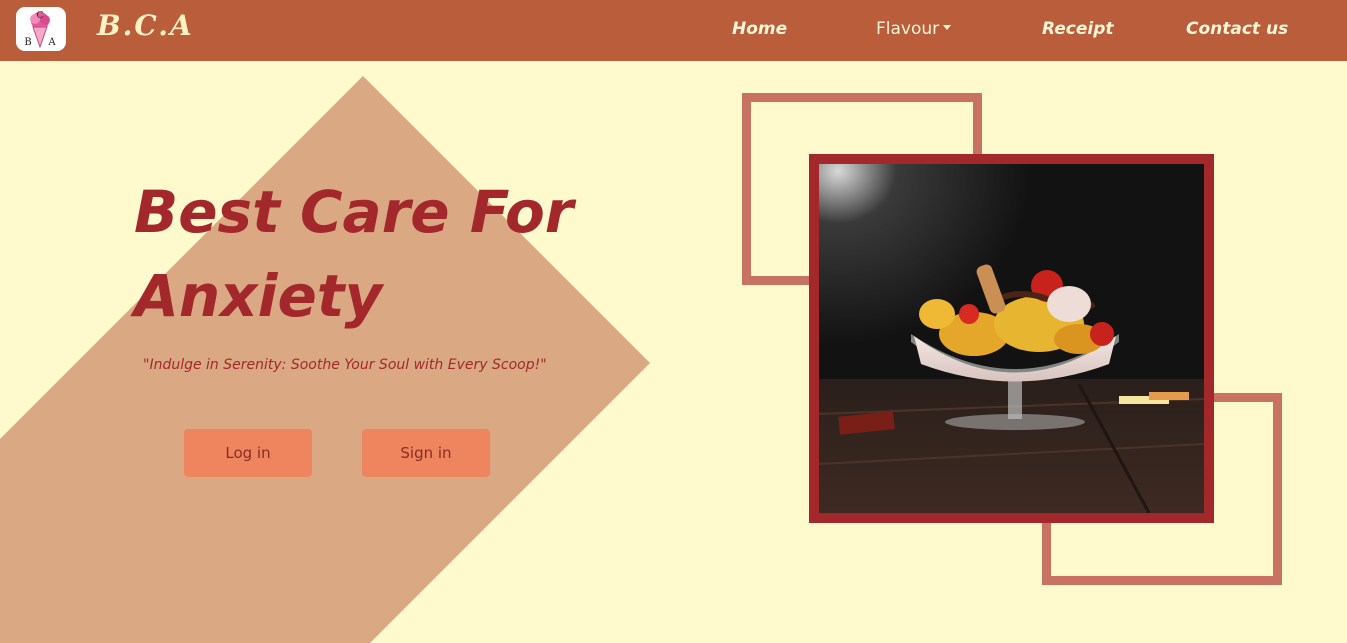  I want to click on svg-text: A, so click(51, 42).